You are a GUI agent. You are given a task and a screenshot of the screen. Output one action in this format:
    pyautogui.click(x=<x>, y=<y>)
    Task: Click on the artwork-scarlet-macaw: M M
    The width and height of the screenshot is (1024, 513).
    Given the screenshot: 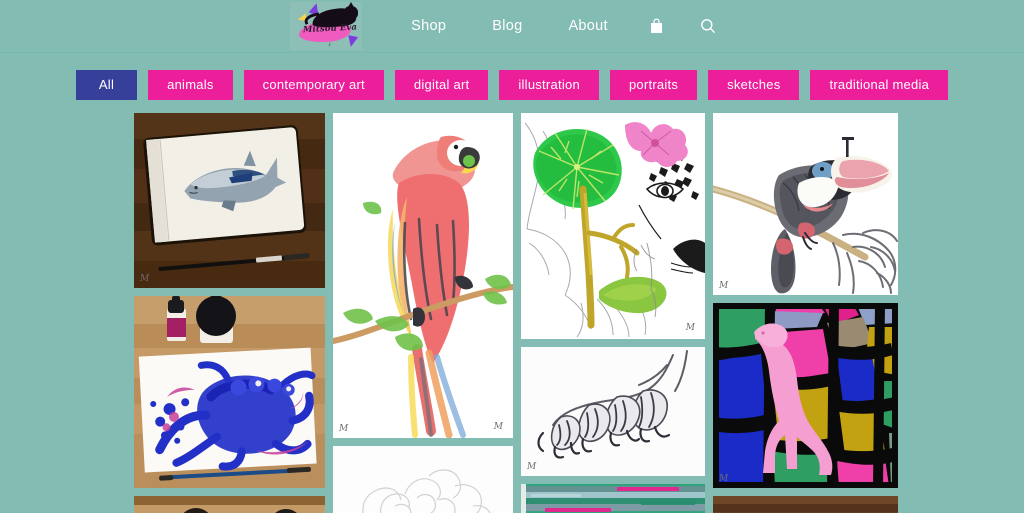 What is the action you would take?
    pyautogui.click(x=423, y=275)
    